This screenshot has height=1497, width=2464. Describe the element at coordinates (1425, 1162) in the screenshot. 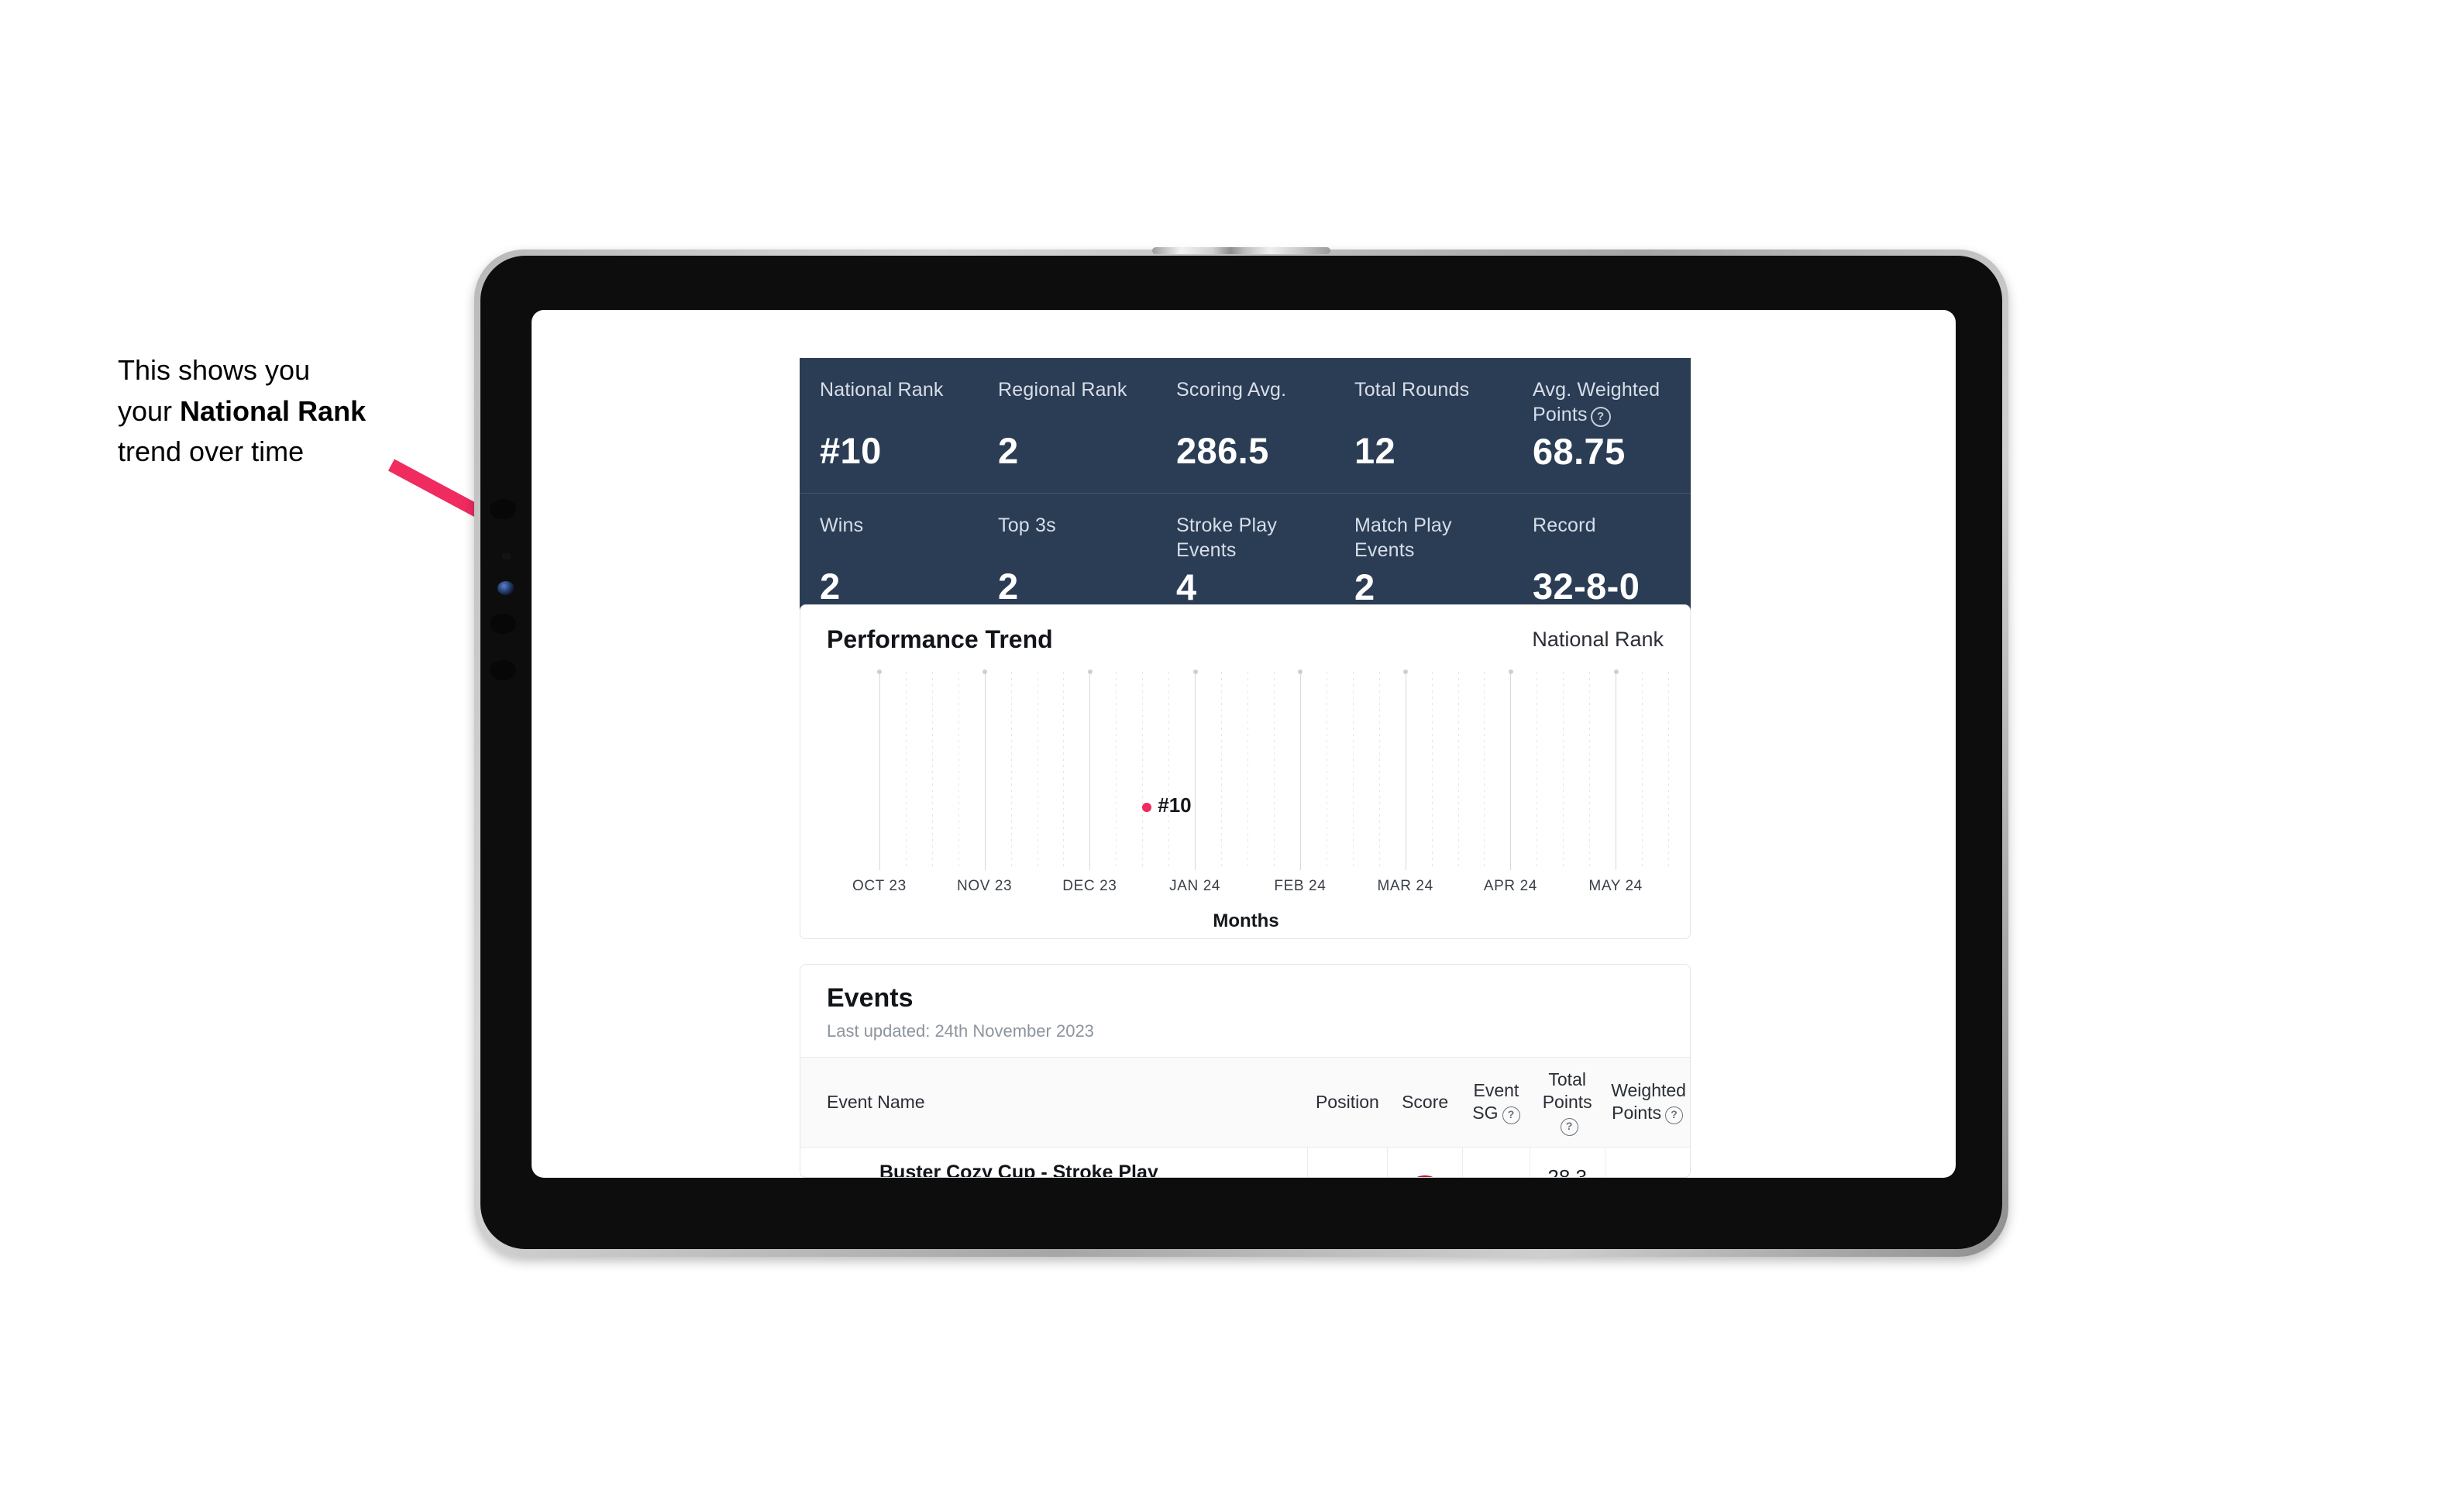

I see `event-score-cell: -22` at that location.